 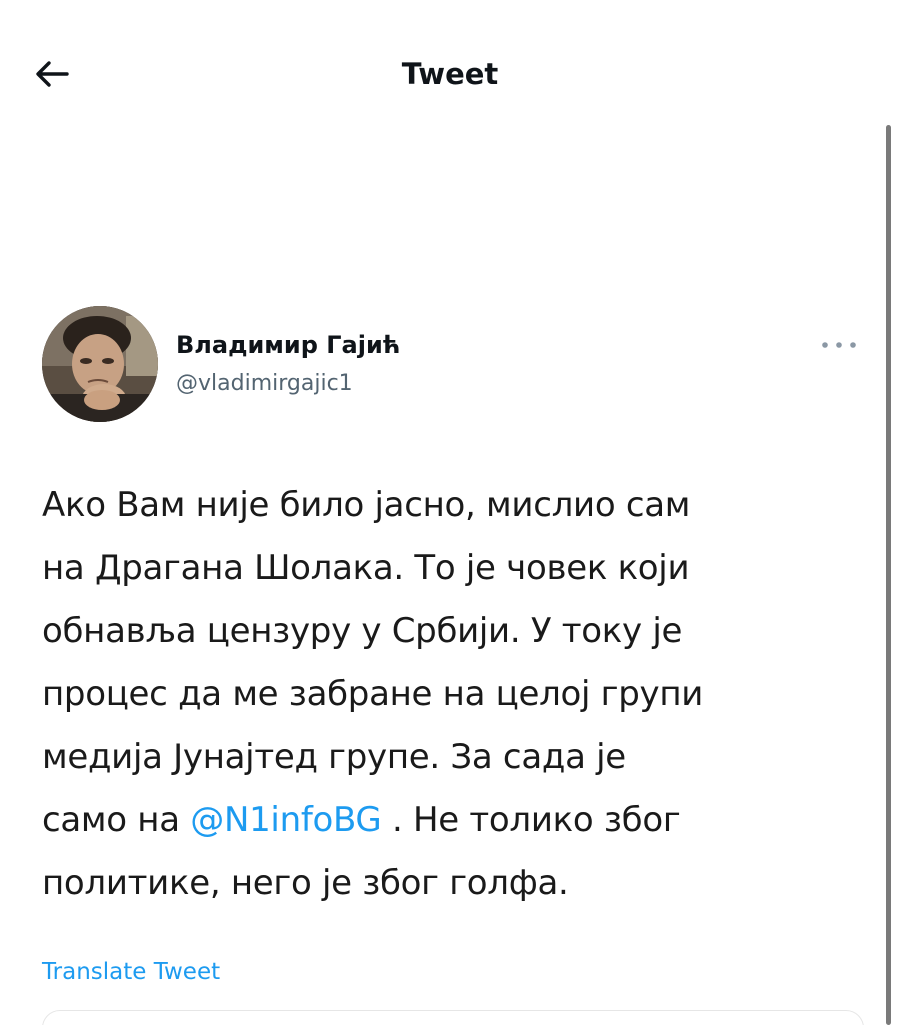 What do you see at coordinates (334, 757) in the screenshot?
I see `tweet-line: медија Јунајтед групе. За сада је` at bounding box center [334, 757].